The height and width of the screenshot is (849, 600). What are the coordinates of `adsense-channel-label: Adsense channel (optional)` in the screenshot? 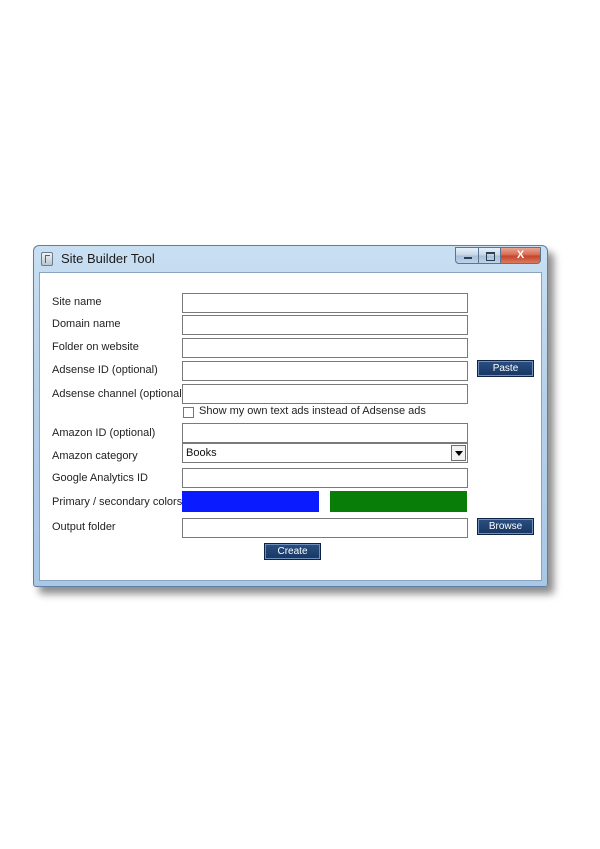 It's located at (119, 394).